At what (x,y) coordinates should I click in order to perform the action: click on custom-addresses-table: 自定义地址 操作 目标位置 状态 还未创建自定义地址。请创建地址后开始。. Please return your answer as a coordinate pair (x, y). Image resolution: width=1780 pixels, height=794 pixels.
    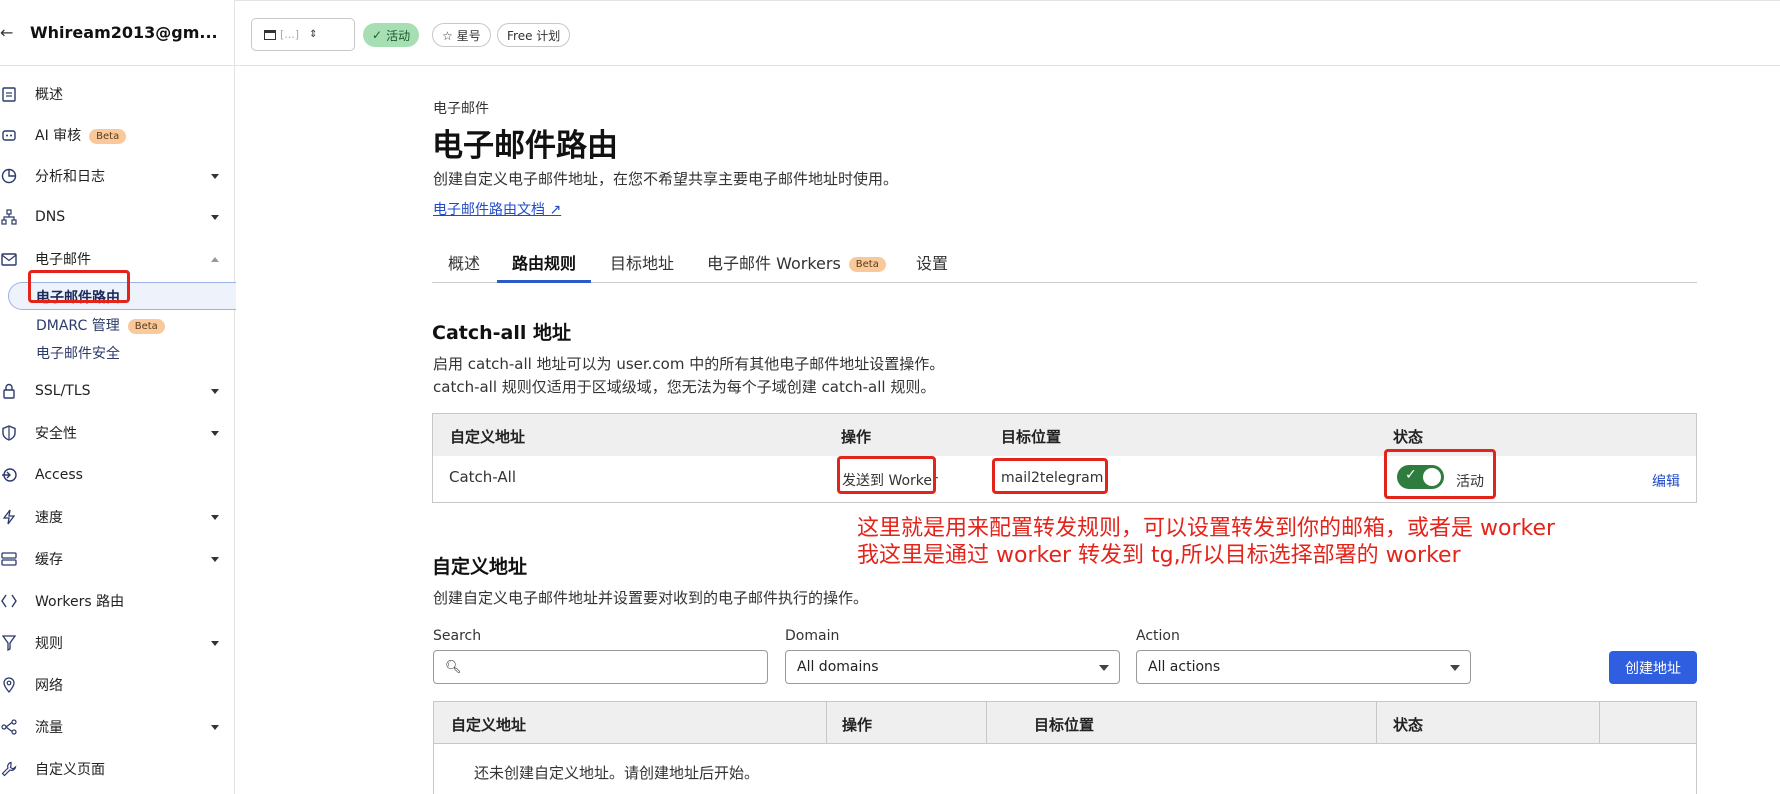
    Looking at the image, I should click on (1065, 747).